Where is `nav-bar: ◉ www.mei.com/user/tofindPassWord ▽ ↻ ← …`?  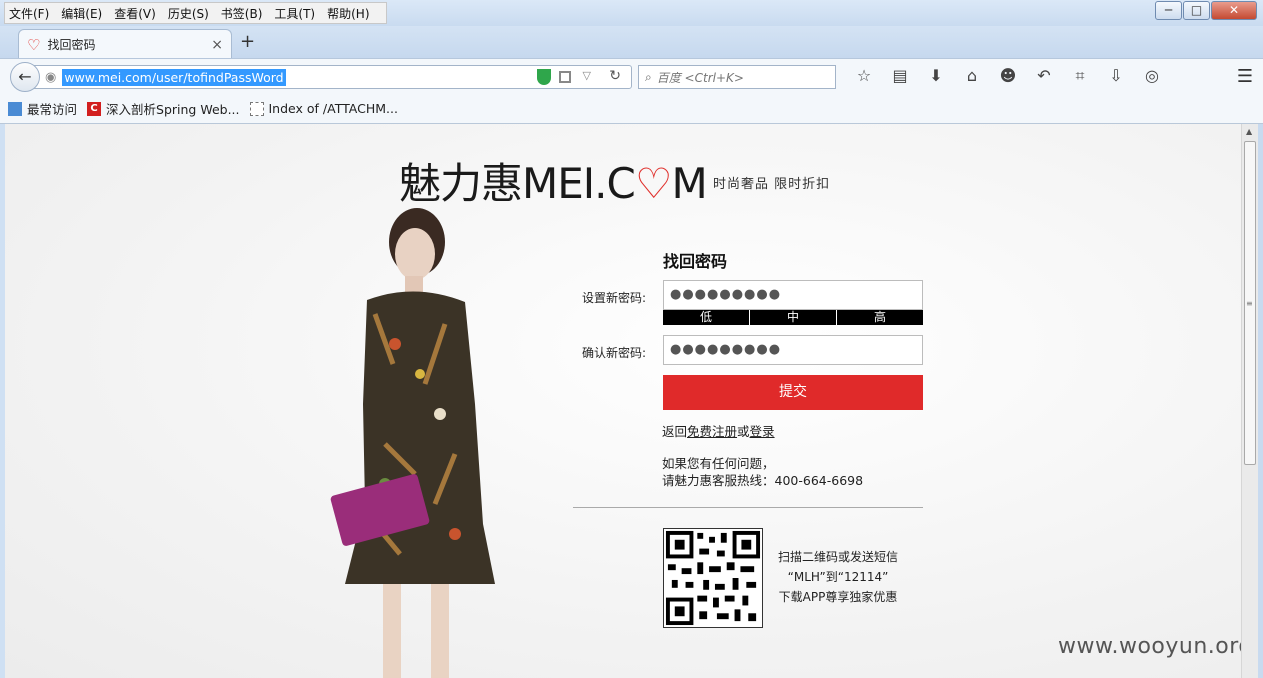 nav-bar: ◉ www.mei.com/user/tofindPassWord ▽ ↻ ← … is located at coordinates (631, 76).